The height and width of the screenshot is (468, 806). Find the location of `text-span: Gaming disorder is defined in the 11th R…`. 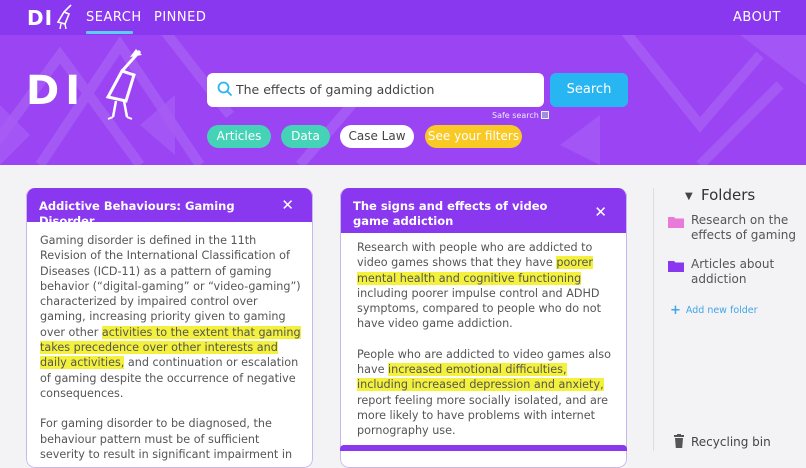

text-span: Gaming disorder is defined in the 11th R… is located at coordinates (170, 286).